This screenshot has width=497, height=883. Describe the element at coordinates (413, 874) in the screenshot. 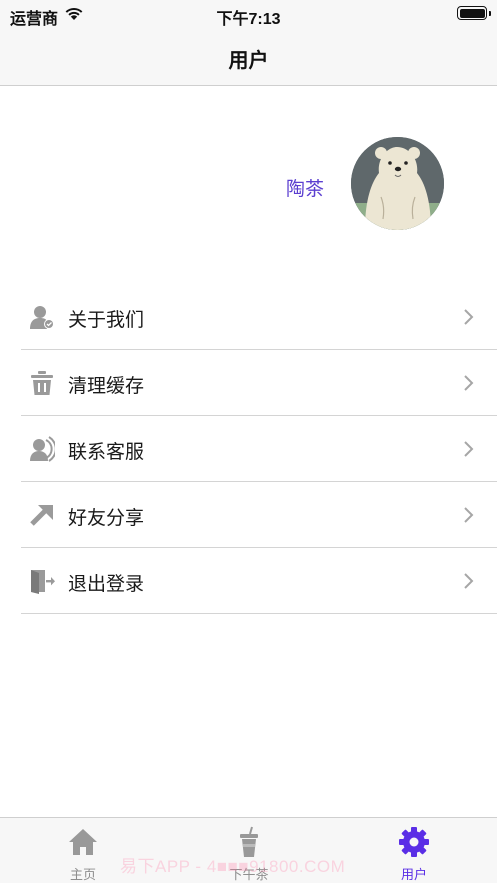

I see `tab-label: 用户` at that location.